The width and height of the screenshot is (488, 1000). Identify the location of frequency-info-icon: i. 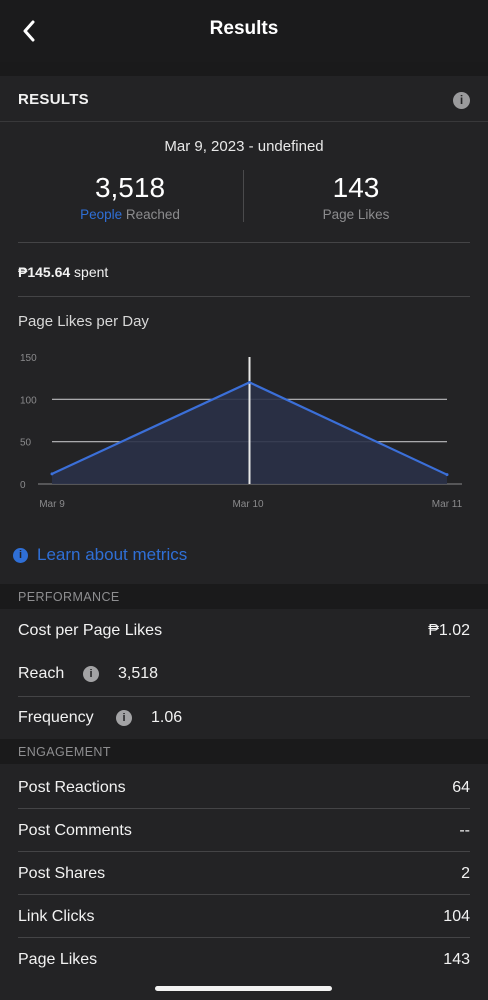
(124, 718).